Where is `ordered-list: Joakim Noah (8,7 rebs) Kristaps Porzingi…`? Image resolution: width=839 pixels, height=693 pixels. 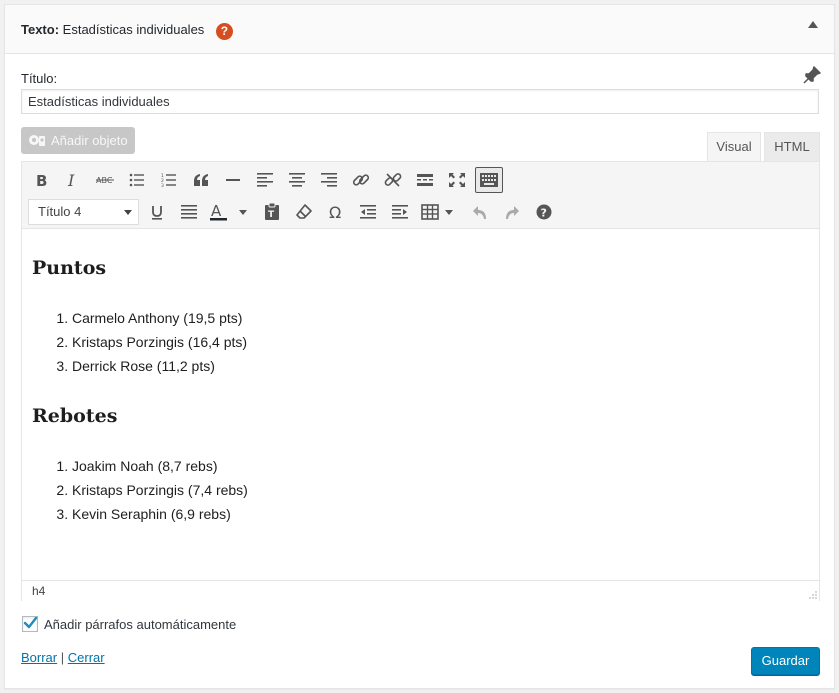 ordered-list: Joakim Noah (8,7 rebs) Kristaps Porzingi… is located at coordinates (140, 490).